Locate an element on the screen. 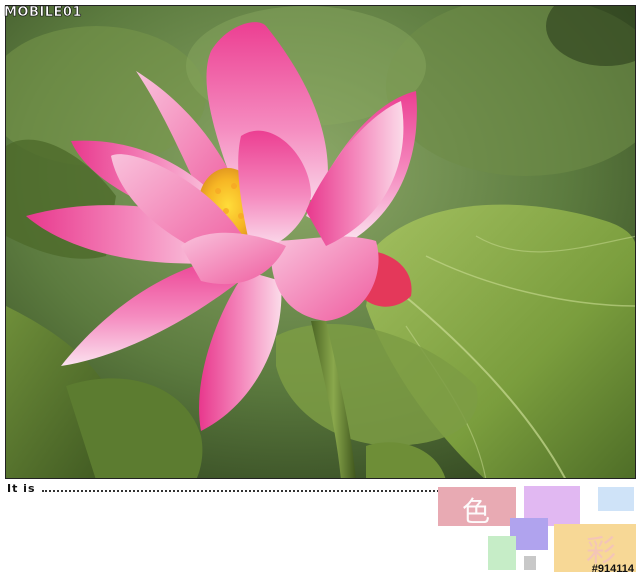 Image resolution: width=640 pixels, height=577 pixels. logo-text: MOBILE01 is located at coordinates (43, 12).